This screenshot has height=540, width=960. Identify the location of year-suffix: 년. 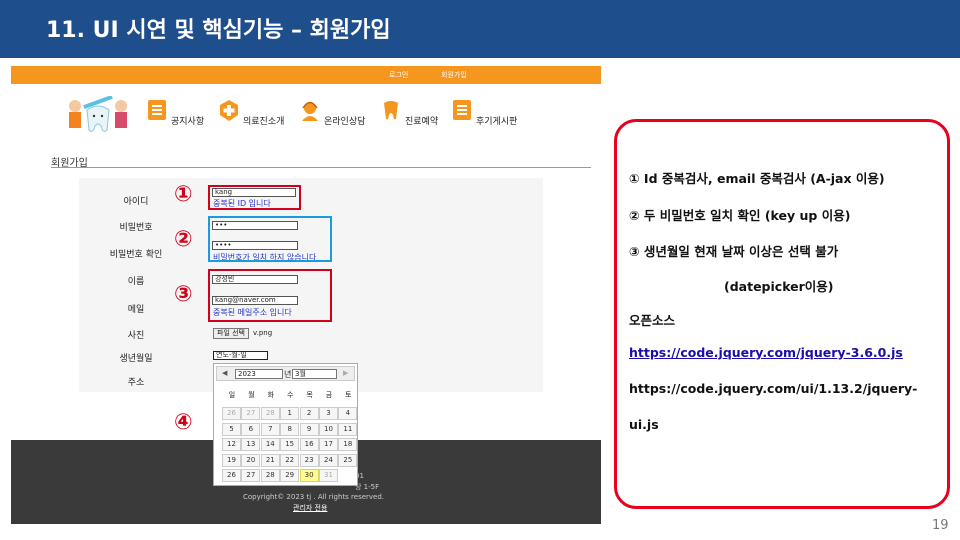
(288, 374).